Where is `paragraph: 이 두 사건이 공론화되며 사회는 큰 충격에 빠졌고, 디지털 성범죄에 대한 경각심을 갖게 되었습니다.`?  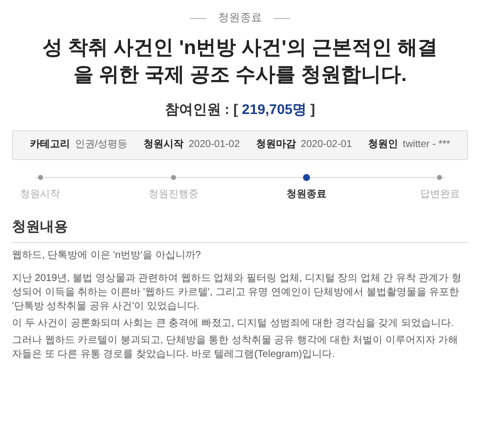
paragraph: 이 두 사건이 공론화되며 사회는 큰 충격에 빠졌고, 디지털 성범죄에 대한 경각심을 갖게 되었습니다. is located at coordinates (233, 323).